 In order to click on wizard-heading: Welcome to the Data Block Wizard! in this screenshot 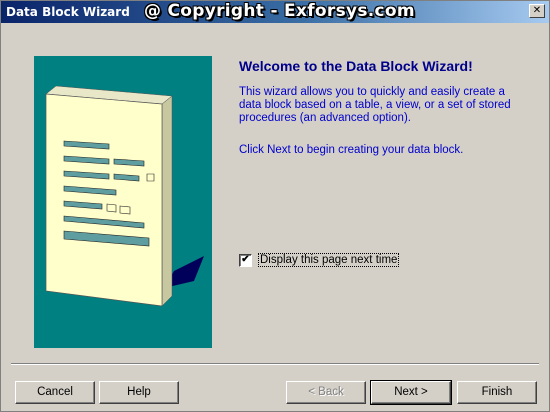, I will do `click(356, 66)`.